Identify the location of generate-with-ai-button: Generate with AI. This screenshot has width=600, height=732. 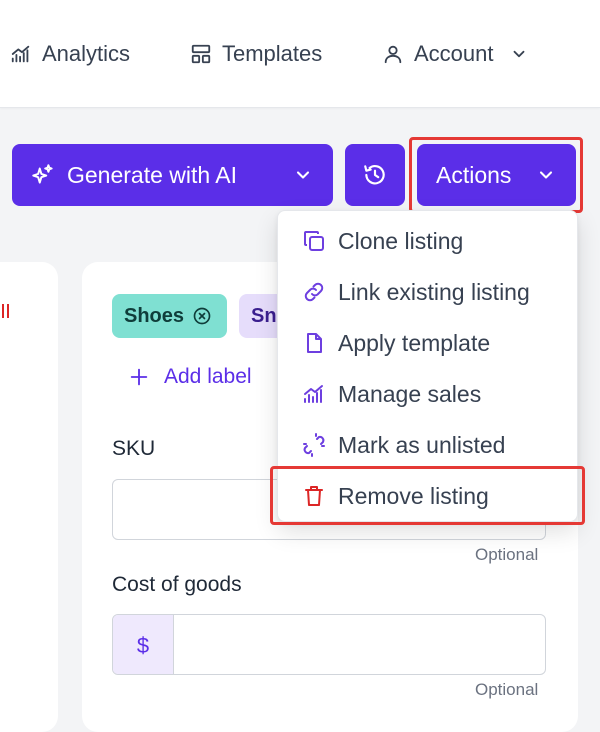
(172, 175).